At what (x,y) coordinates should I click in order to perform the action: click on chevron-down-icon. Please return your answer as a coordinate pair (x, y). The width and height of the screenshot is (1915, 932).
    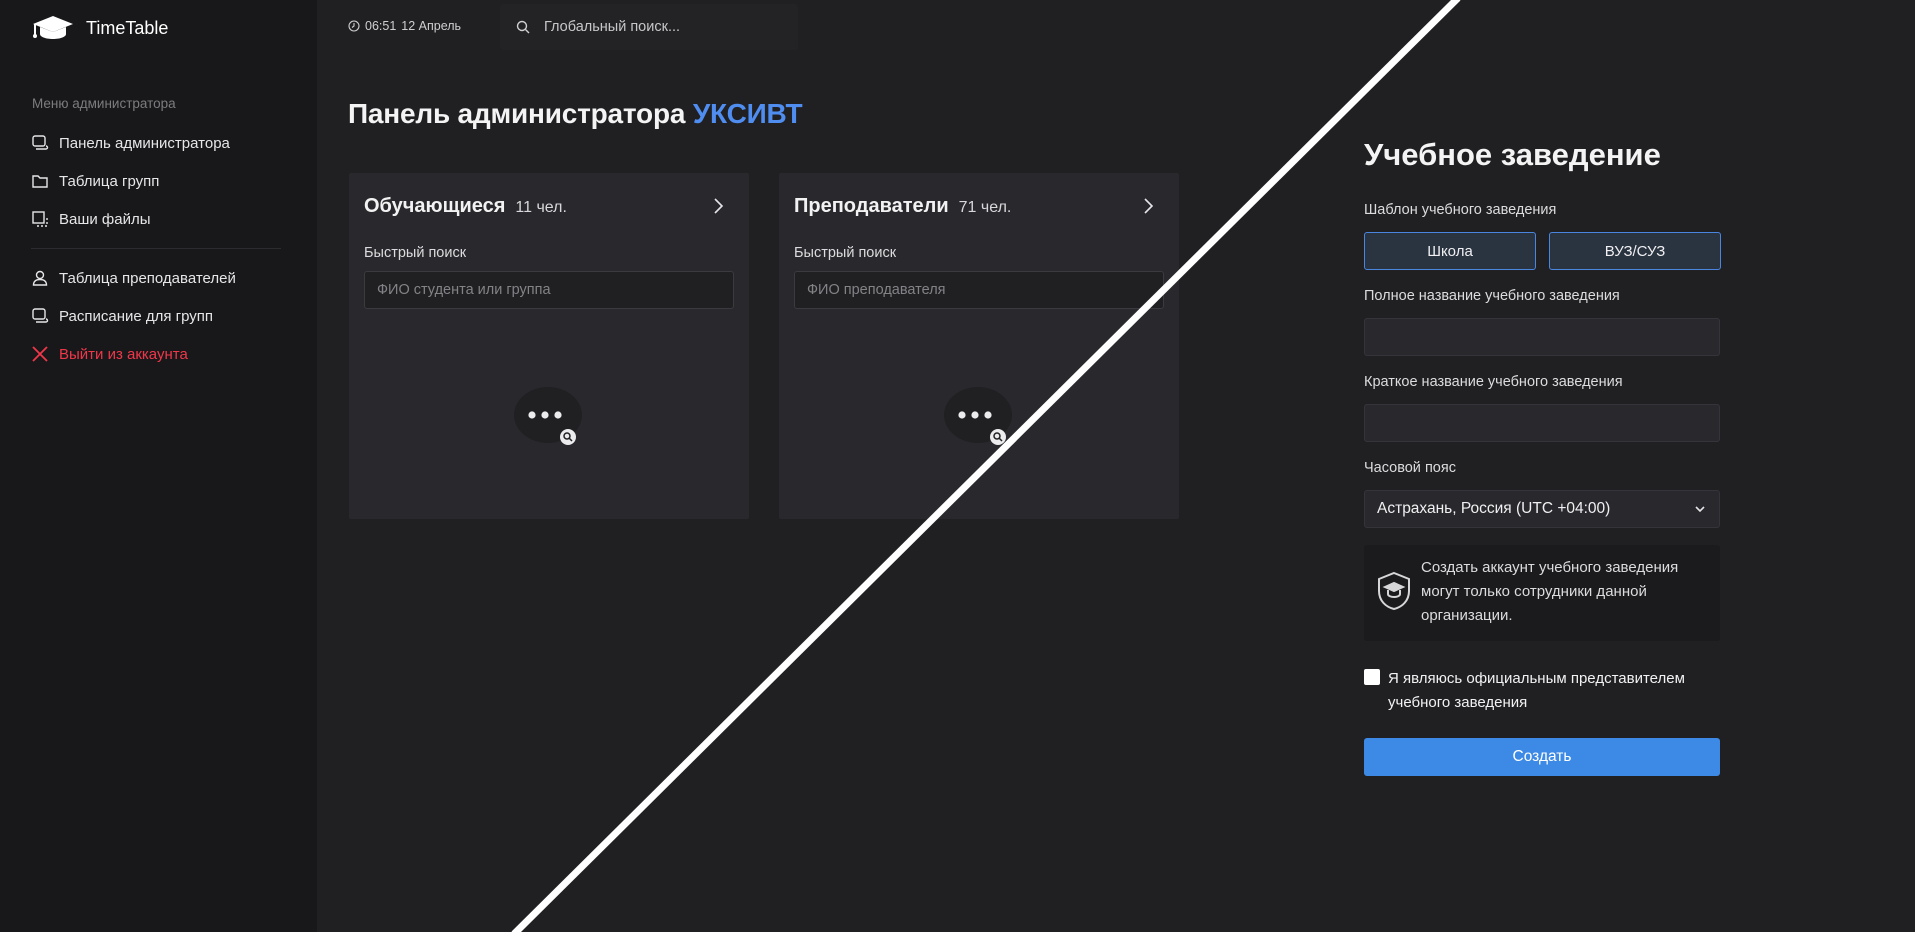
    Looking at the image, I should click on (1700, 509).